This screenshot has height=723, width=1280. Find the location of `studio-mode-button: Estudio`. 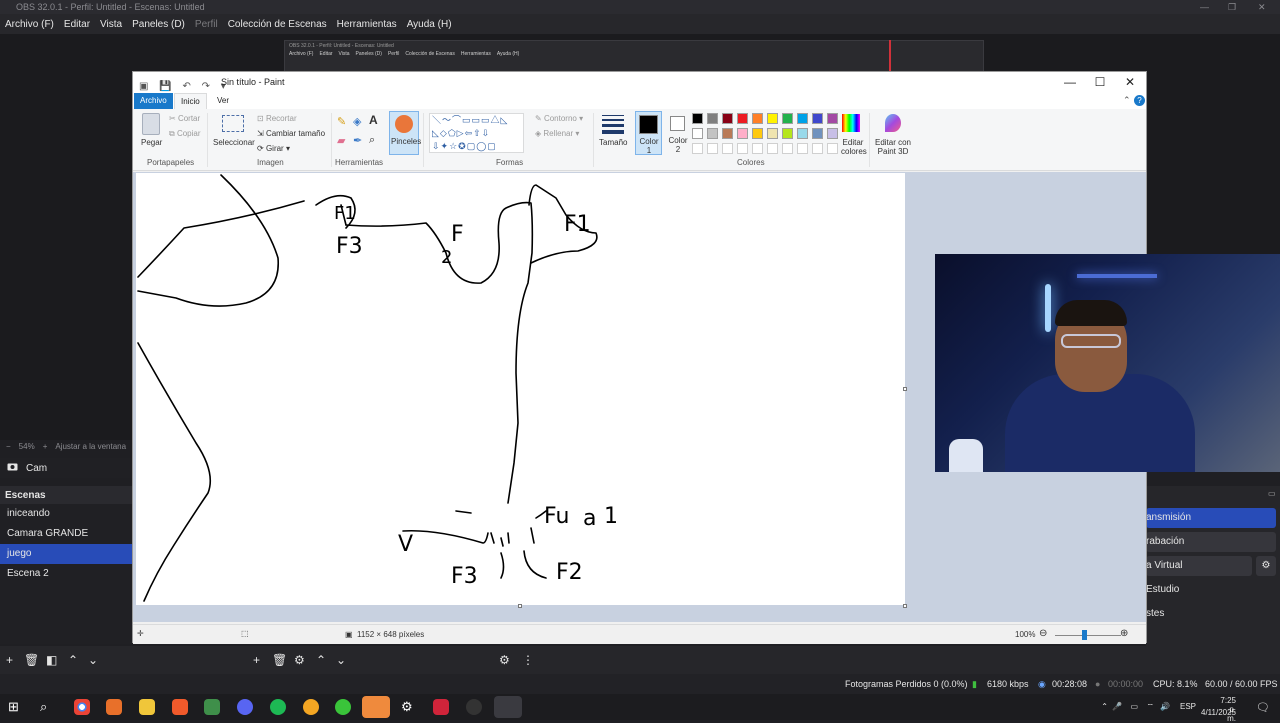

studio-mode-button: Estudio is located at coordinates (1211, 590).